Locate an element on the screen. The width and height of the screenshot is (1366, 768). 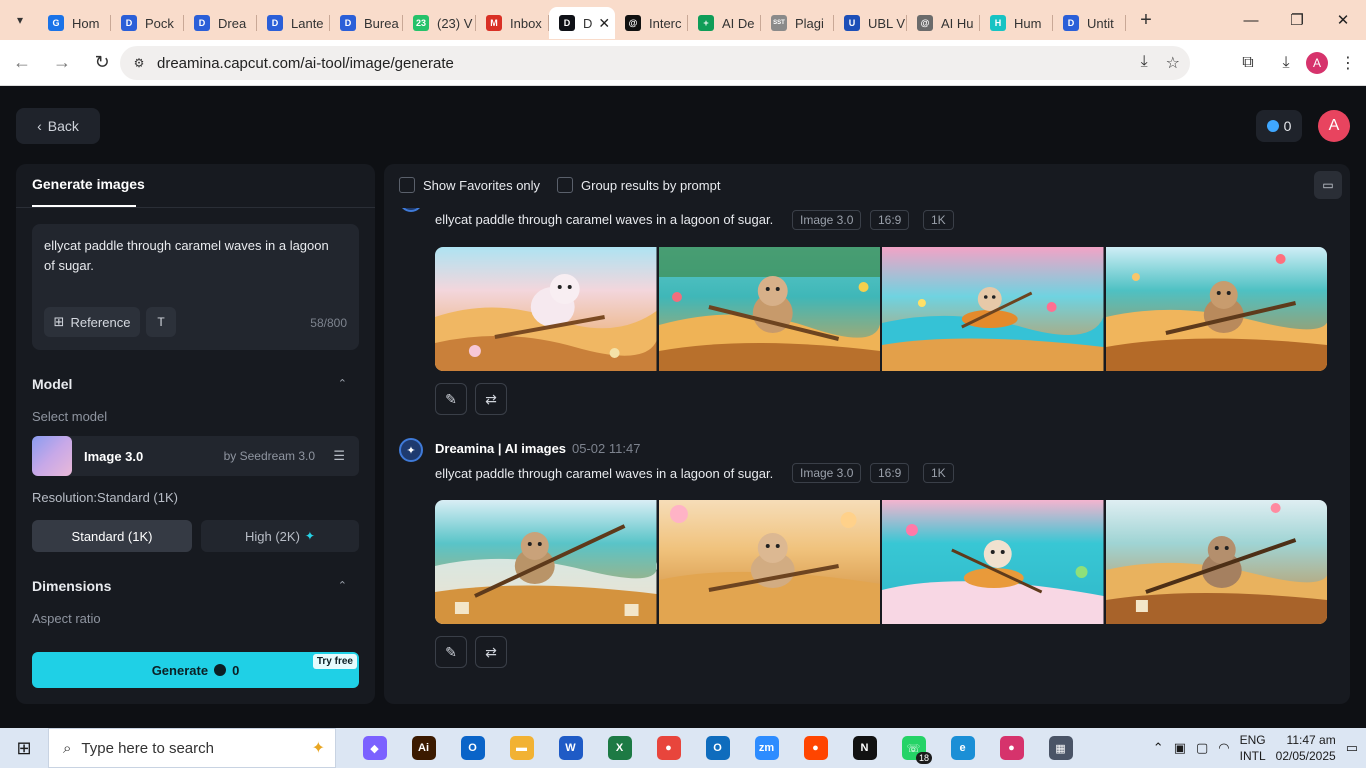
resolution-high-button: High (2K) ✦ is located at coordinates (280, 536).